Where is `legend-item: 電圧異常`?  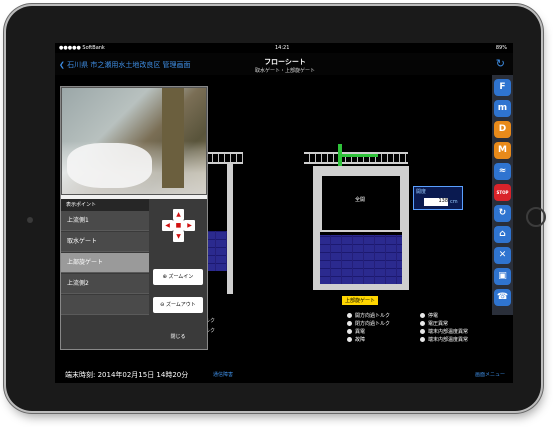 legend-item: 電圧異常 is located at coordinates (444, 324).